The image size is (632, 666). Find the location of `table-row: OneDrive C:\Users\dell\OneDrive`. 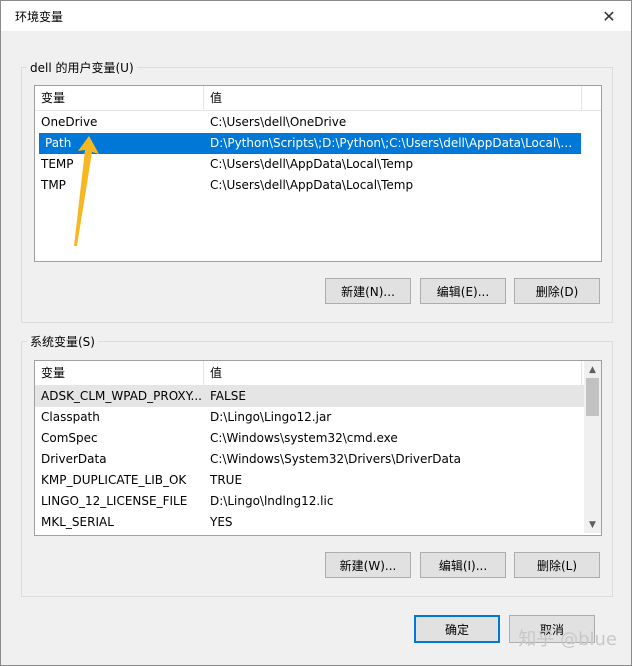

table-row: OneDrive C:\Users\dell\OneDrive is located at coordinates (318, 122).